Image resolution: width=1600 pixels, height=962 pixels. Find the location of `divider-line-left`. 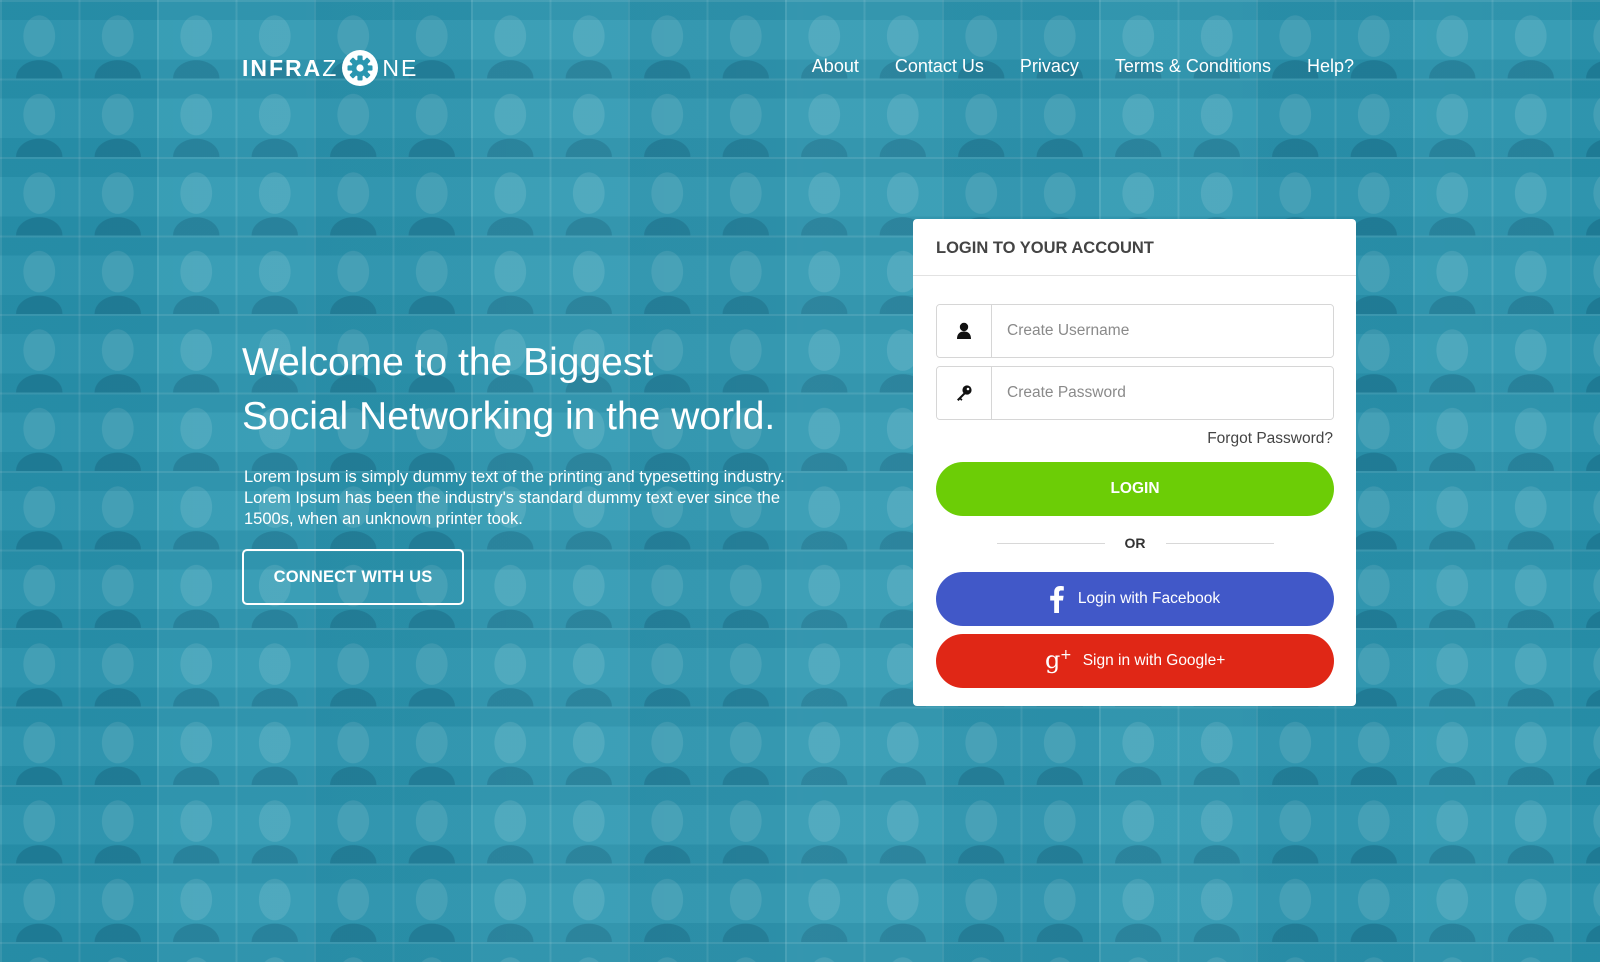

divider-line-left is located at coordinates (1050, 543).